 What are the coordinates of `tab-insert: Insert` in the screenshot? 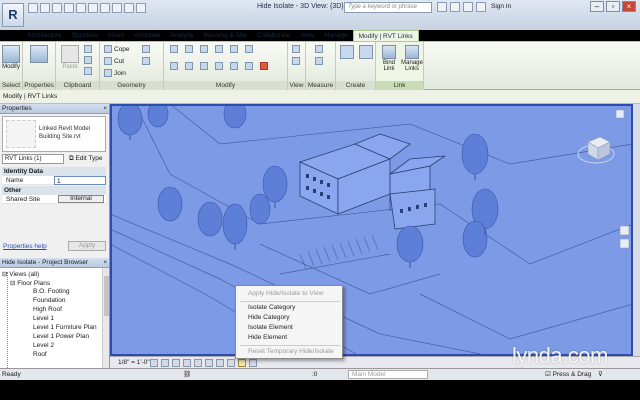 It's located at (116, 35).